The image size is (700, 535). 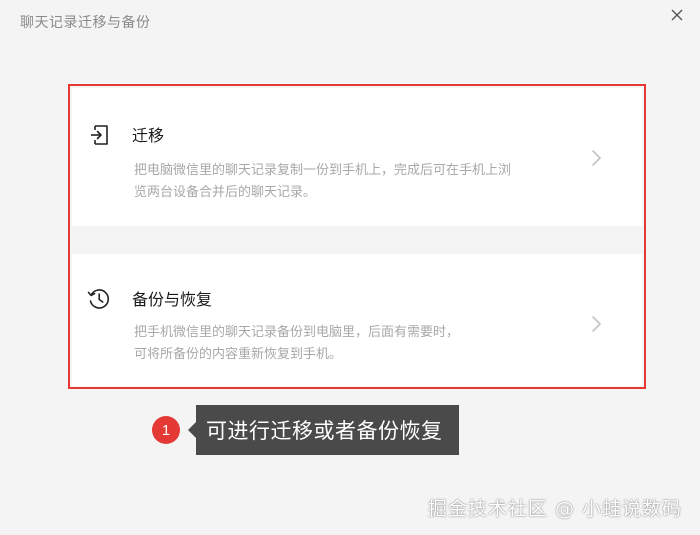 I want to click on backup-description-line-1: 把手机微信里的聊天记录备份到电脑里，后面有需要时，, so click(x=297, y=332).